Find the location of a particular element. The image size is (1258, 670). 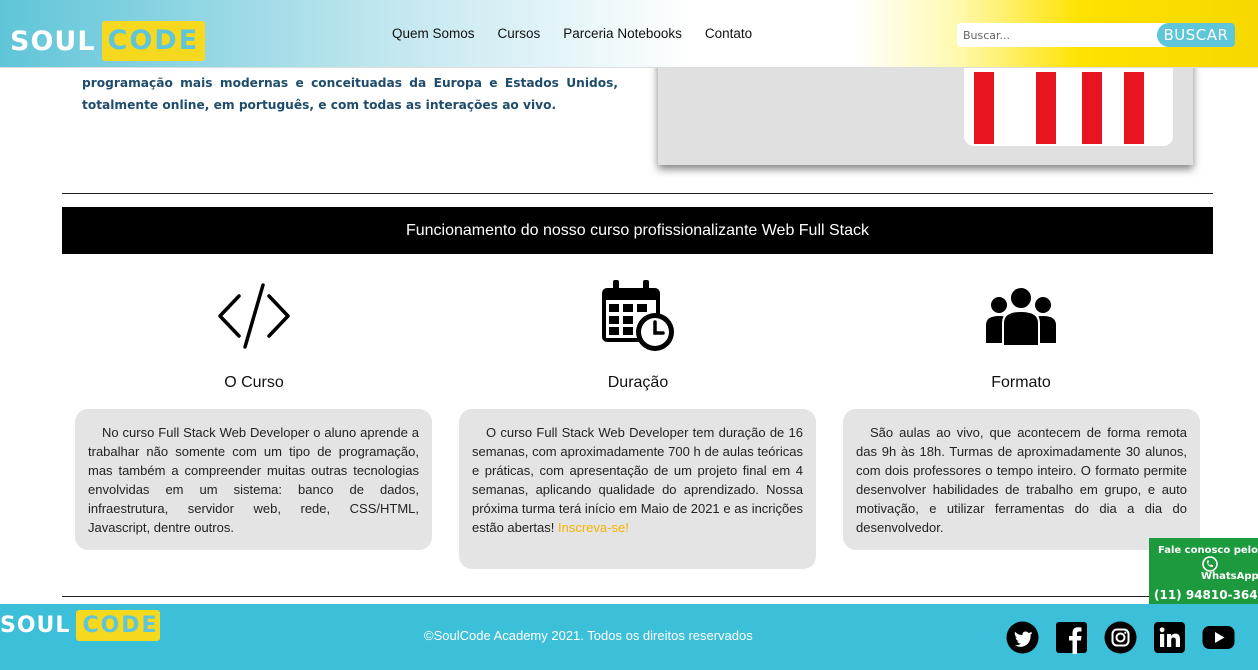

column-title-curso: O Curso is located at coordinates (254, 382).